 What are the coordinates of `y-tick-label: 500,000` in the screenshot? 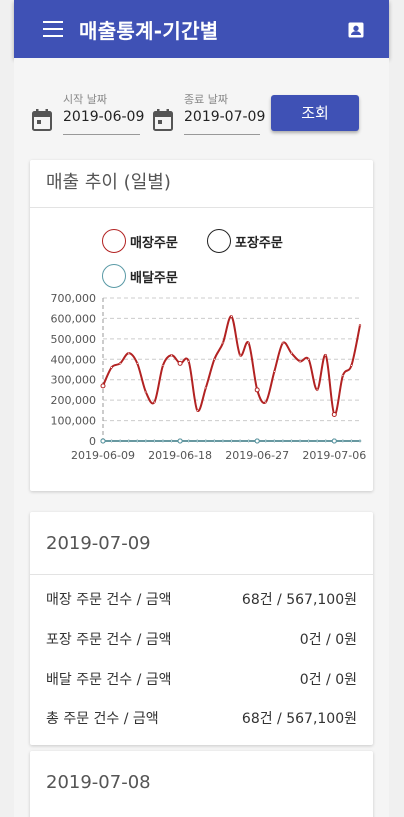 It's located at (74, 339).